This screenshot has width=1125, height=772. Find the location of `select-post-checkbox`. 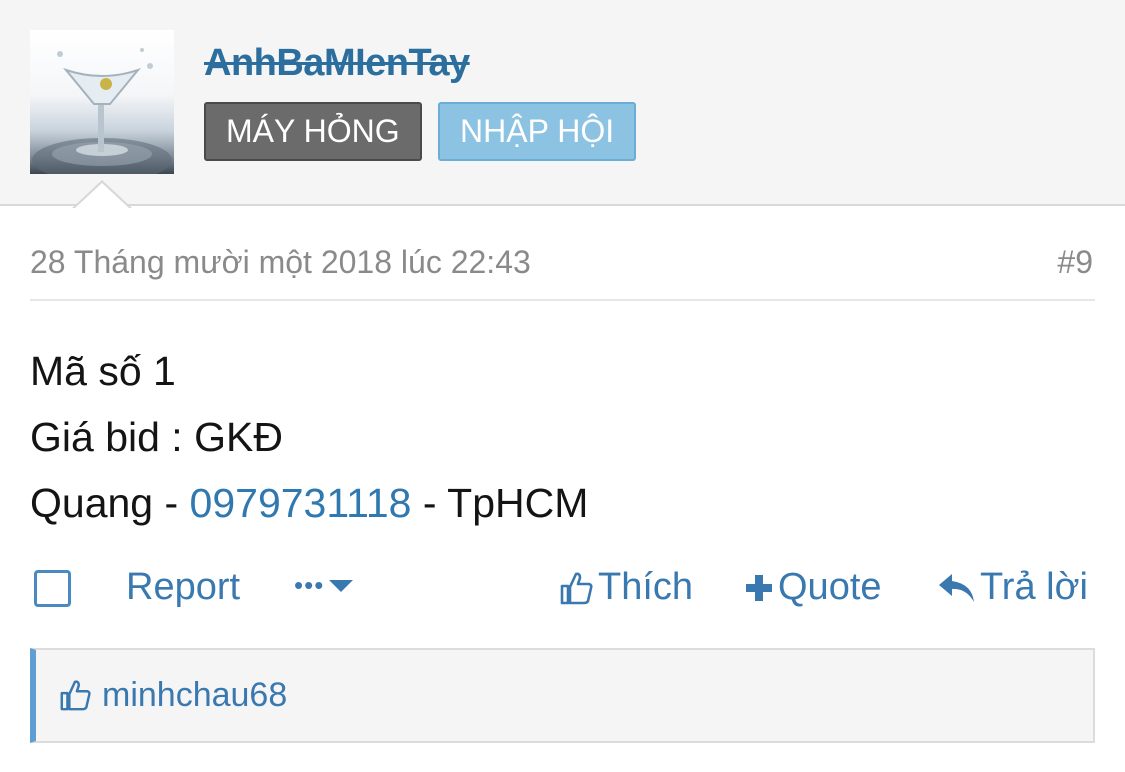

select-post-checkbox is located at coordinates (52, 588).